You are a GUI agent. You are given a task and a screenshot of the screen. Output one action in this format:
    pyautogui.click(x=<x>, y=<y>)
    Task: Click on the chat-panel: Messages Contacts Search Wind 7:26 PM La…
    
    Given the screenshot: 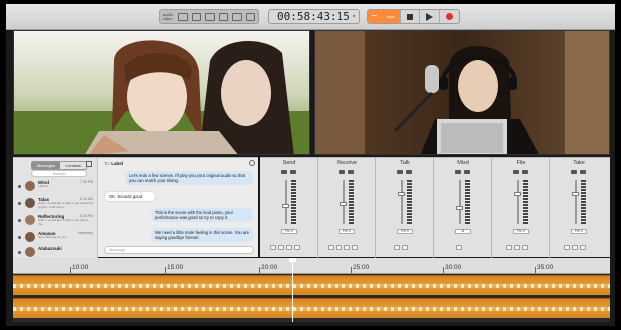 What is the action you would take?
    pyautogui.click(x=135, y=207)
    